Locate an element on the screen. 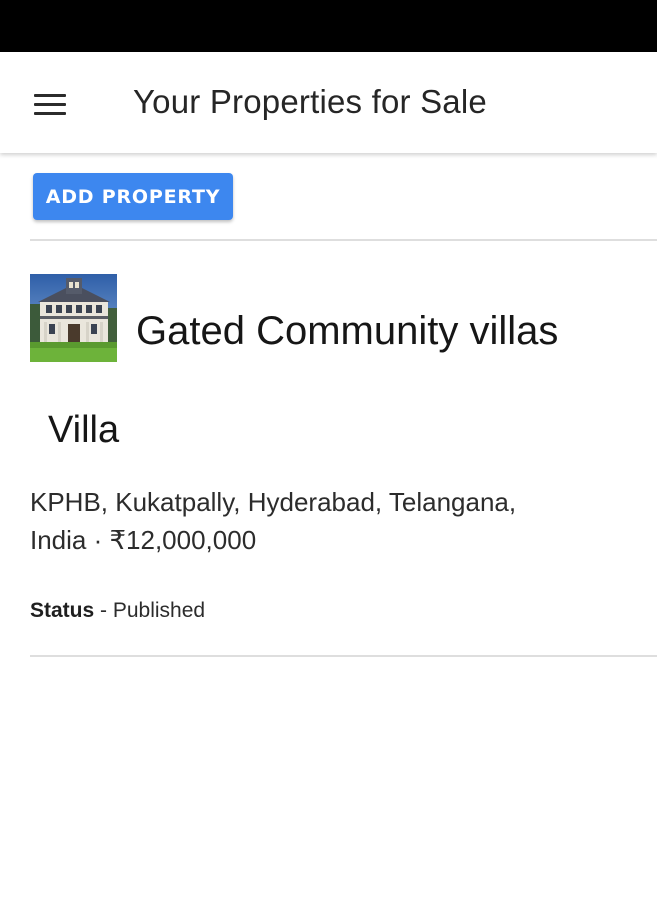  hamburger-menu-icon is located at coordinates (50, 104).